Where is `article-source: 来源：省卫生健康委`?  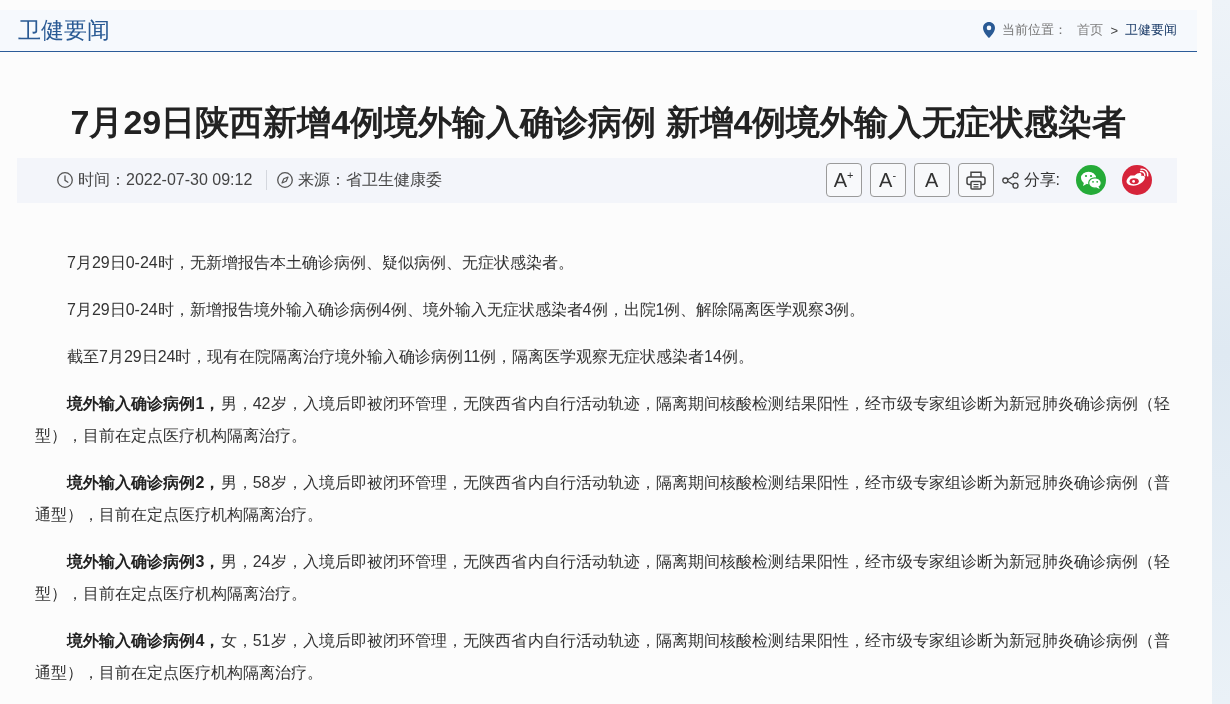
article-source: 来源：省卫生健康委 is located at coordinates (370, 179).